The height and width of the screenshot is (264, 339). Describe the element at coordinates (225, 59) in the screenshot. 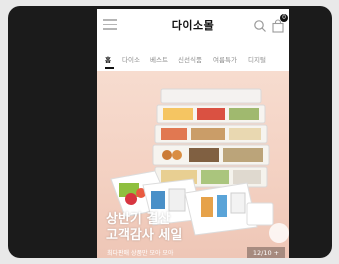

I see `tab-summer-sale: 여름특가` at that location.